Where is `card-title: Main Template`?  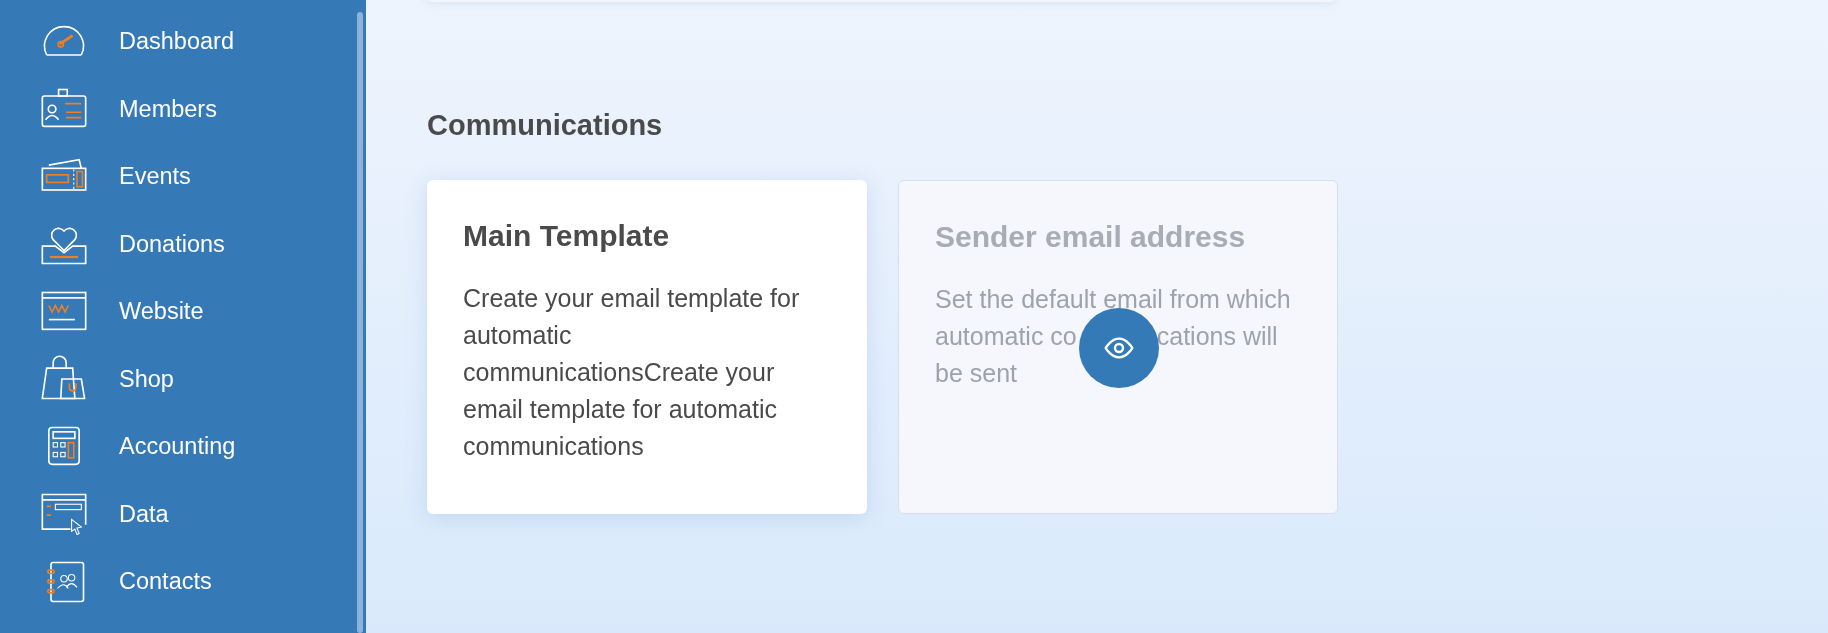
card-title: Main Template is located at coordinates (567, 235).